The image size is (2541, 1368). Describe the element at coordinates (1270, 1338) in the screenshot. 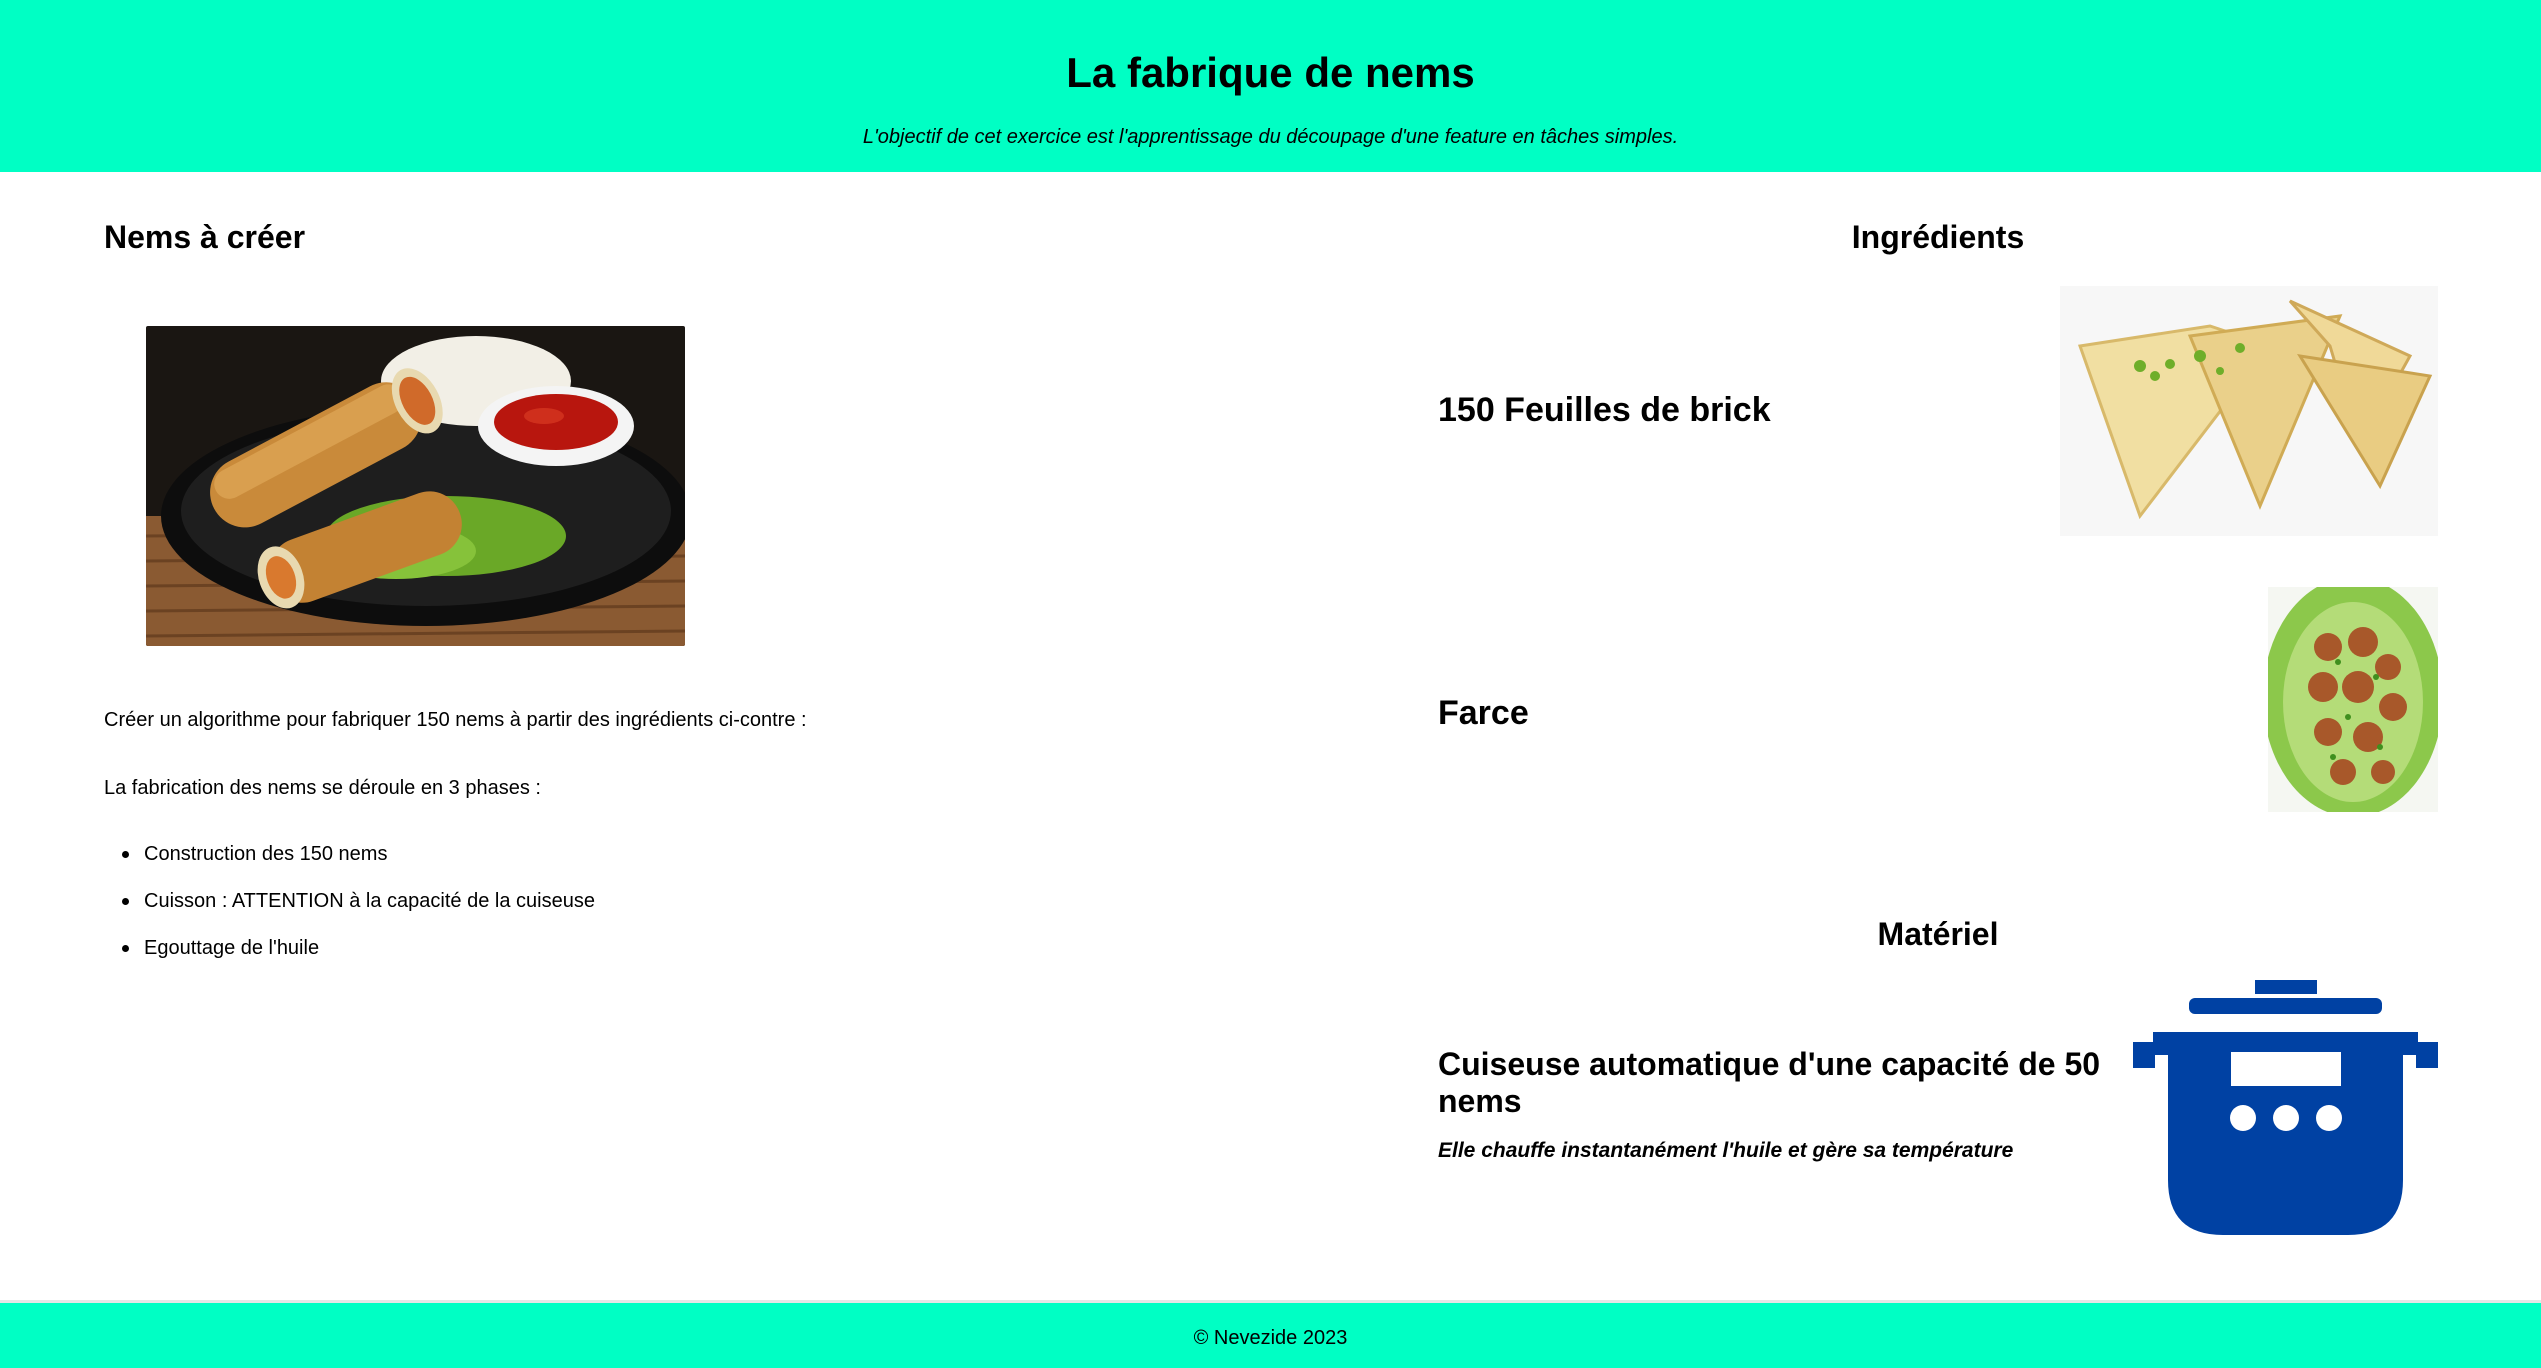

I see `footer-copyright: © Nevezide 2023` at that location.